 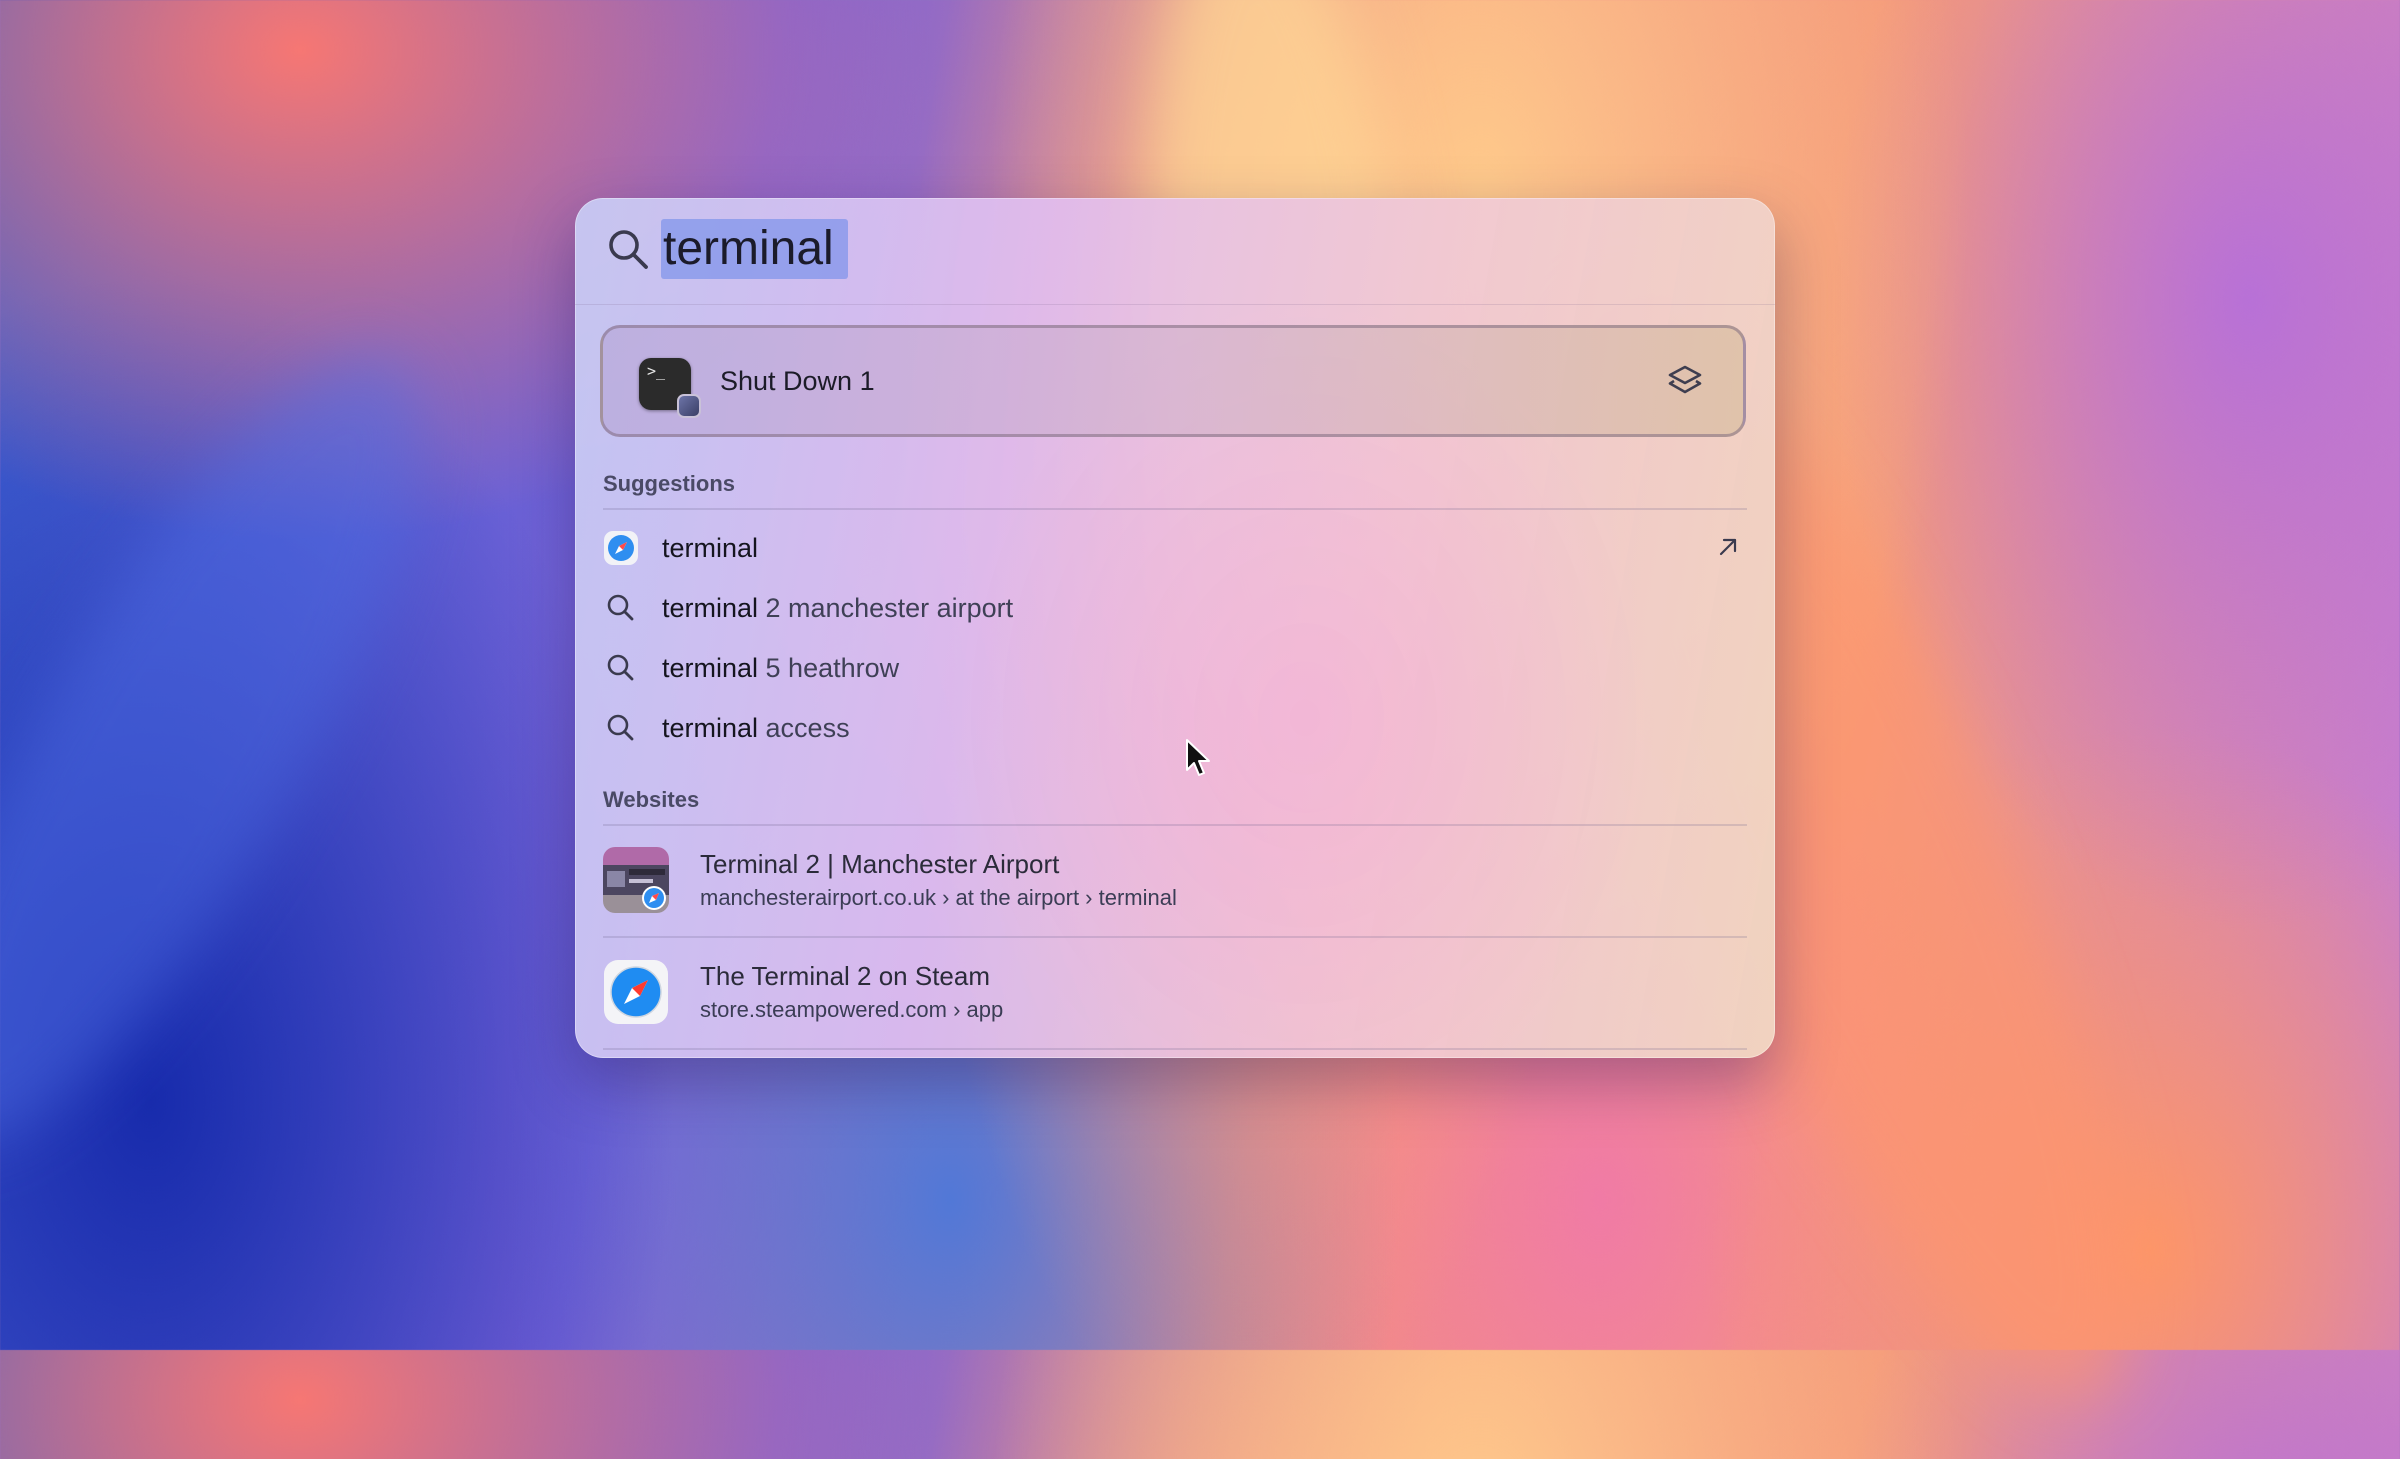 I want to click on suggestion-item: terminal access, so click(x=1175, y=727).